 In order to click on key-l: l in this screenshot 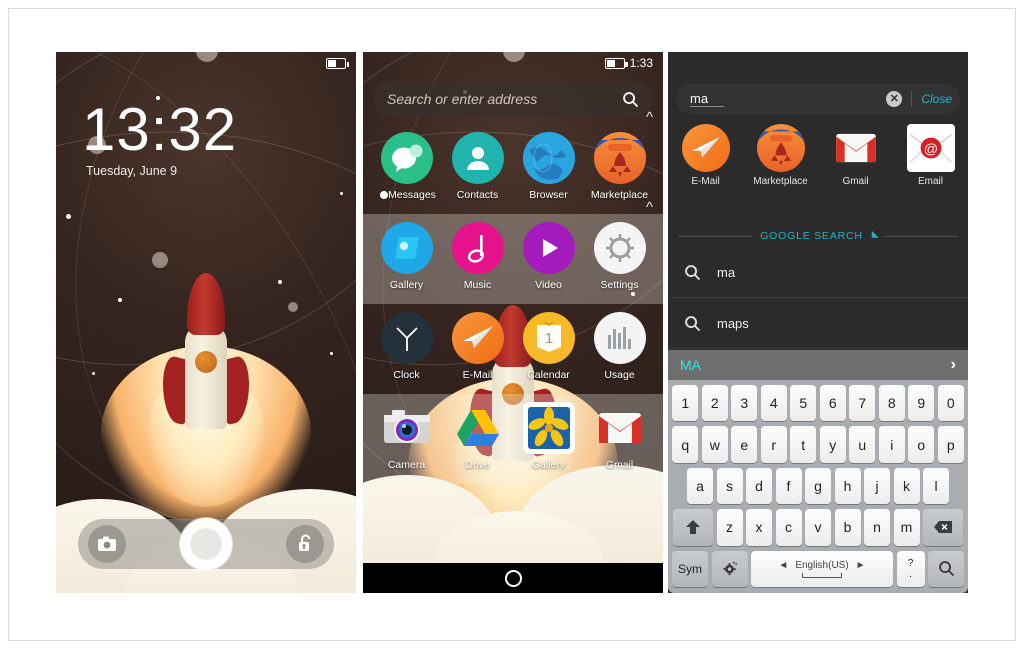, I will do `click(936, 486)`.